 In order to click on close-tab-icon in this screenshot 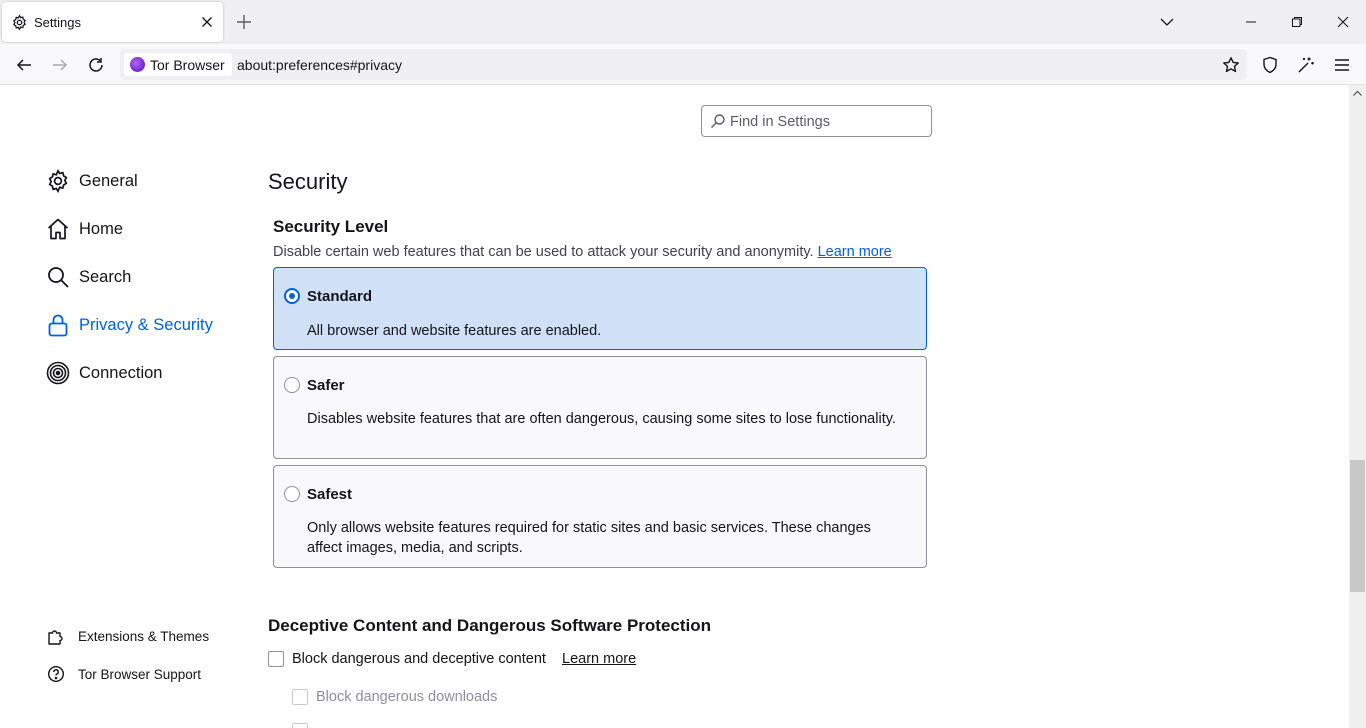, I will do `click(207, 22)`.